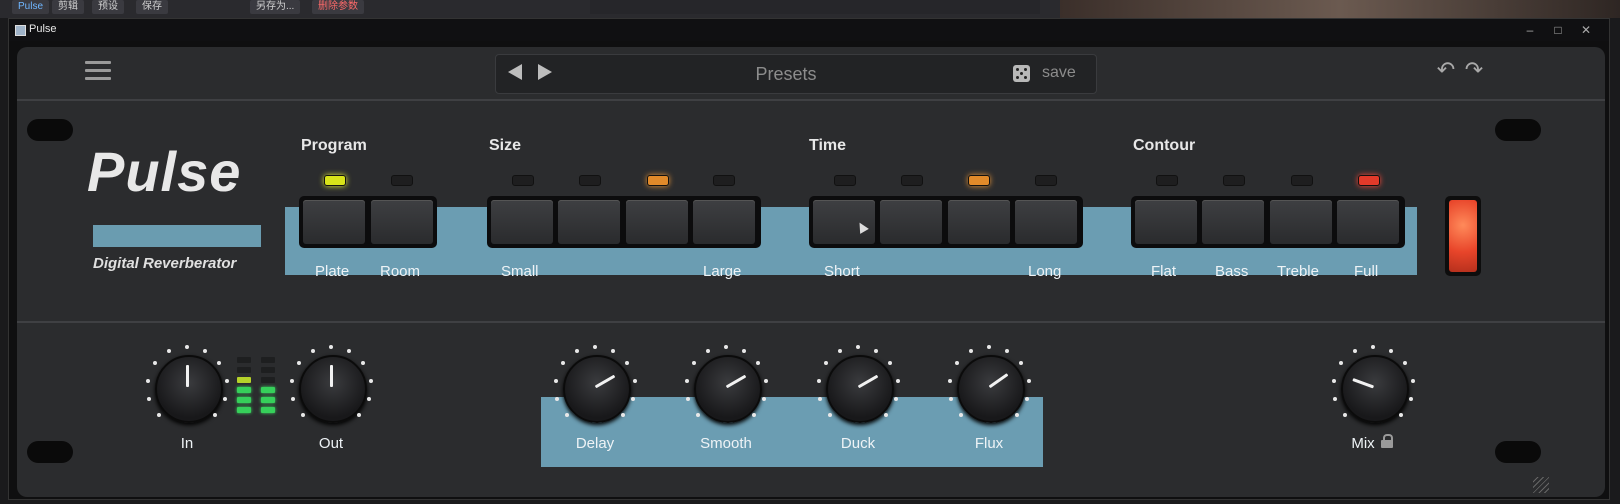  Describe the element at coordinates (400, 271) in the screenshot. I see `label-room: Room` at that location.